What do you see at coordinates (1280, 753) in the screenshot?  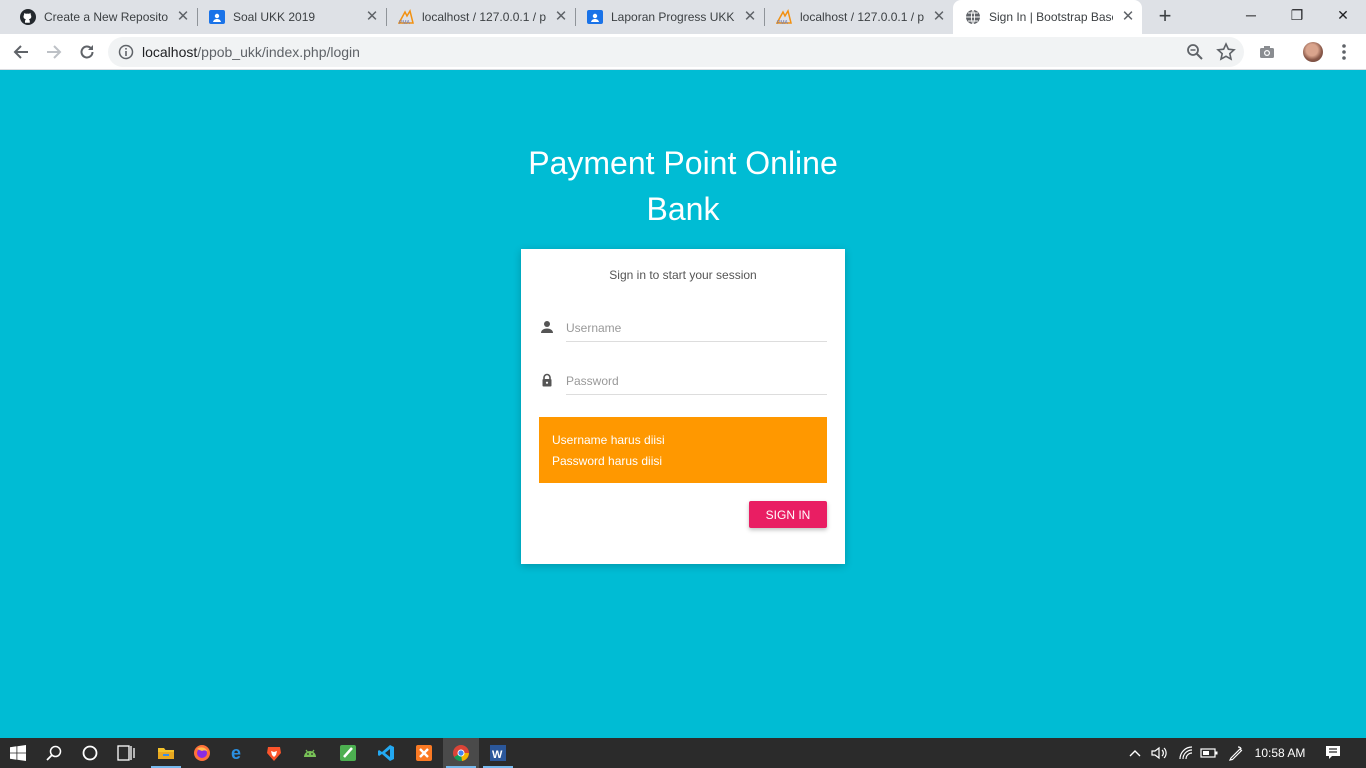 I see `clock-time: 10:58 AM` at bounding box center [1280, 753].